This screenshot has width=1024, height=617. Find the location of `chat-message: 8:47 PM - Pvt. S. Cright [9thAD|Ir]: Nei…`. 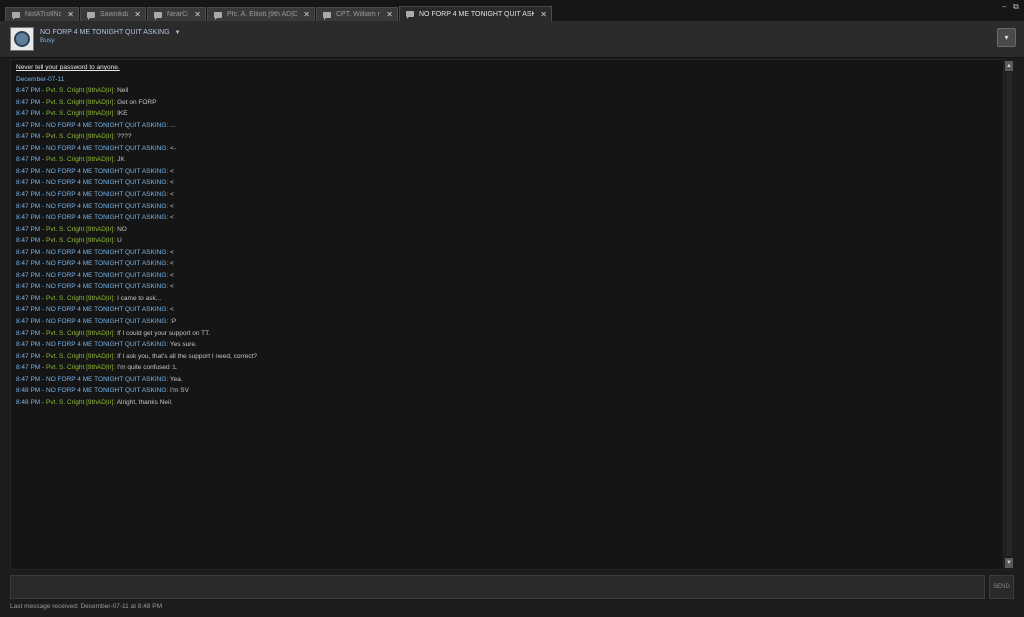

chat-message: 8:47 PM - Pvt. S. Cright [9thAD|Ir]: Nei… is located at coordinates (72, 91).